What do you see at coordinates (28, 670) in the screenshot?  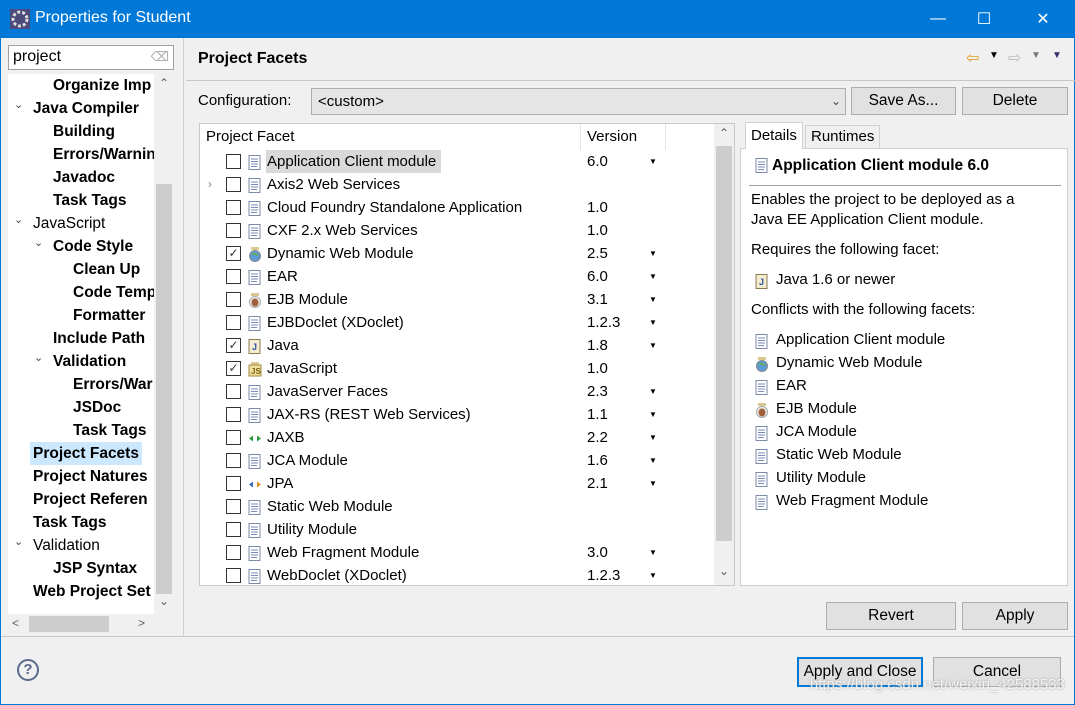 I see `help-button: ?` at bounding box center [28, 670].